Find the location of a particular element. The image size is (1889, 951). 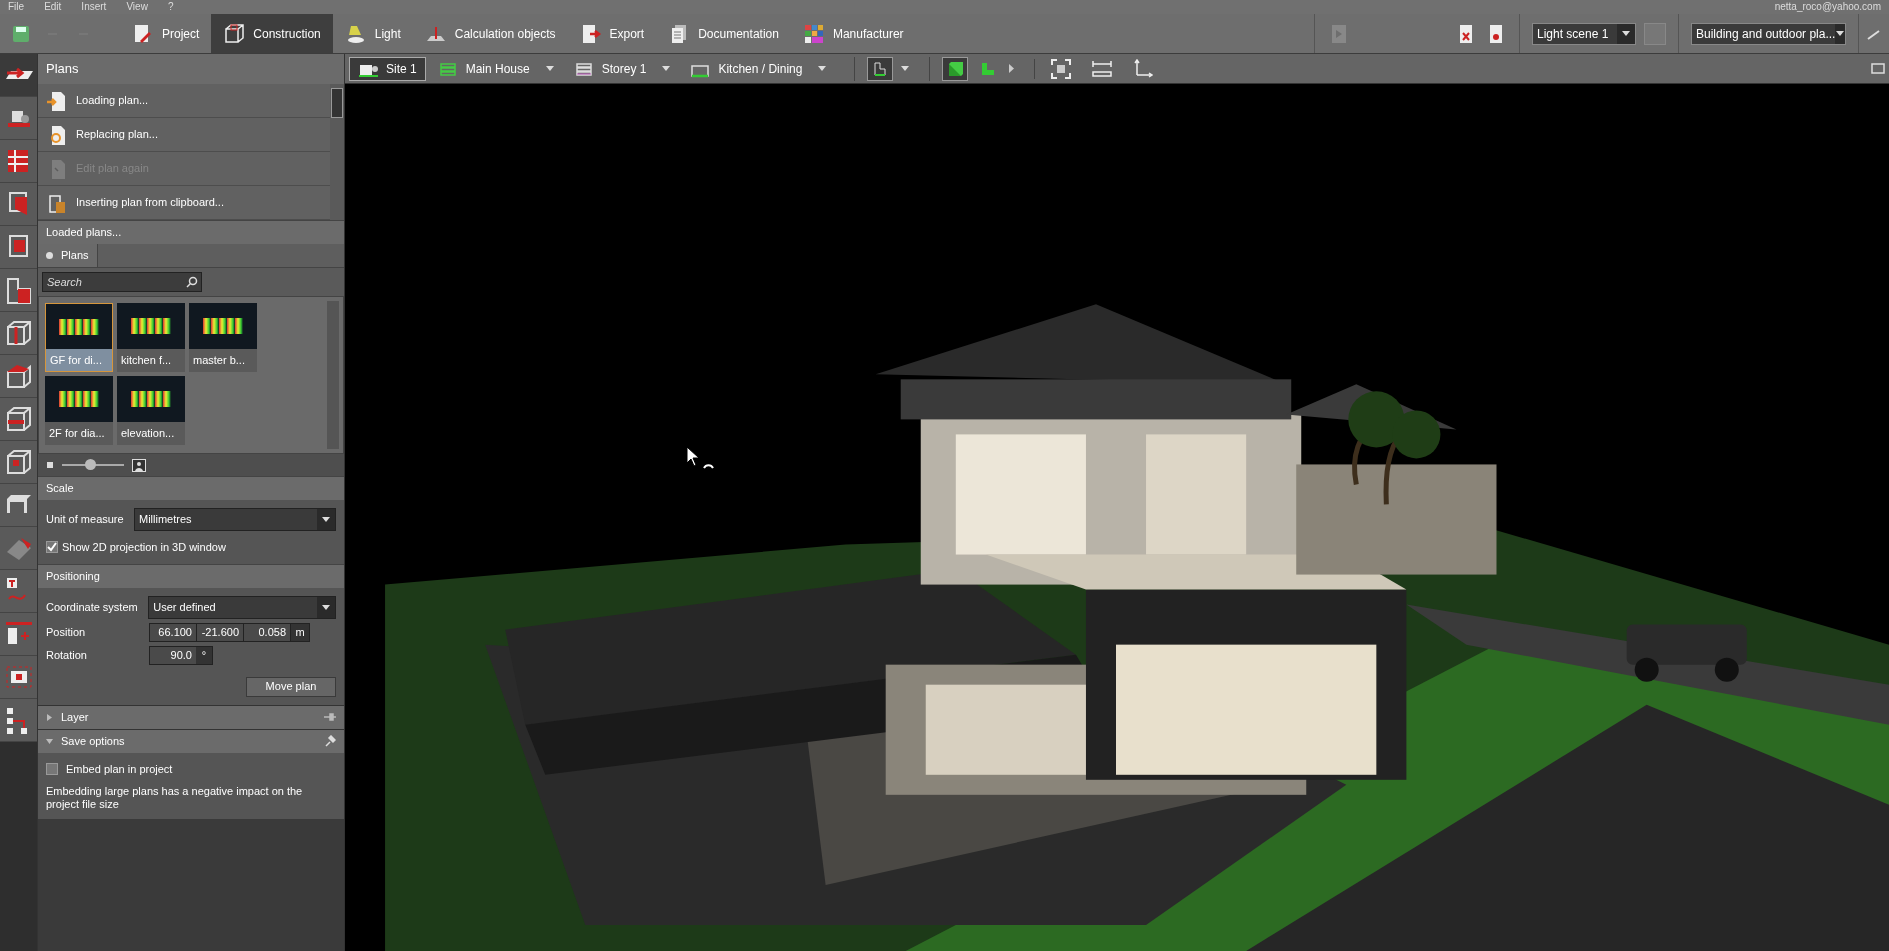

expand-arrow-icon is located at coordinates (1011, 68).